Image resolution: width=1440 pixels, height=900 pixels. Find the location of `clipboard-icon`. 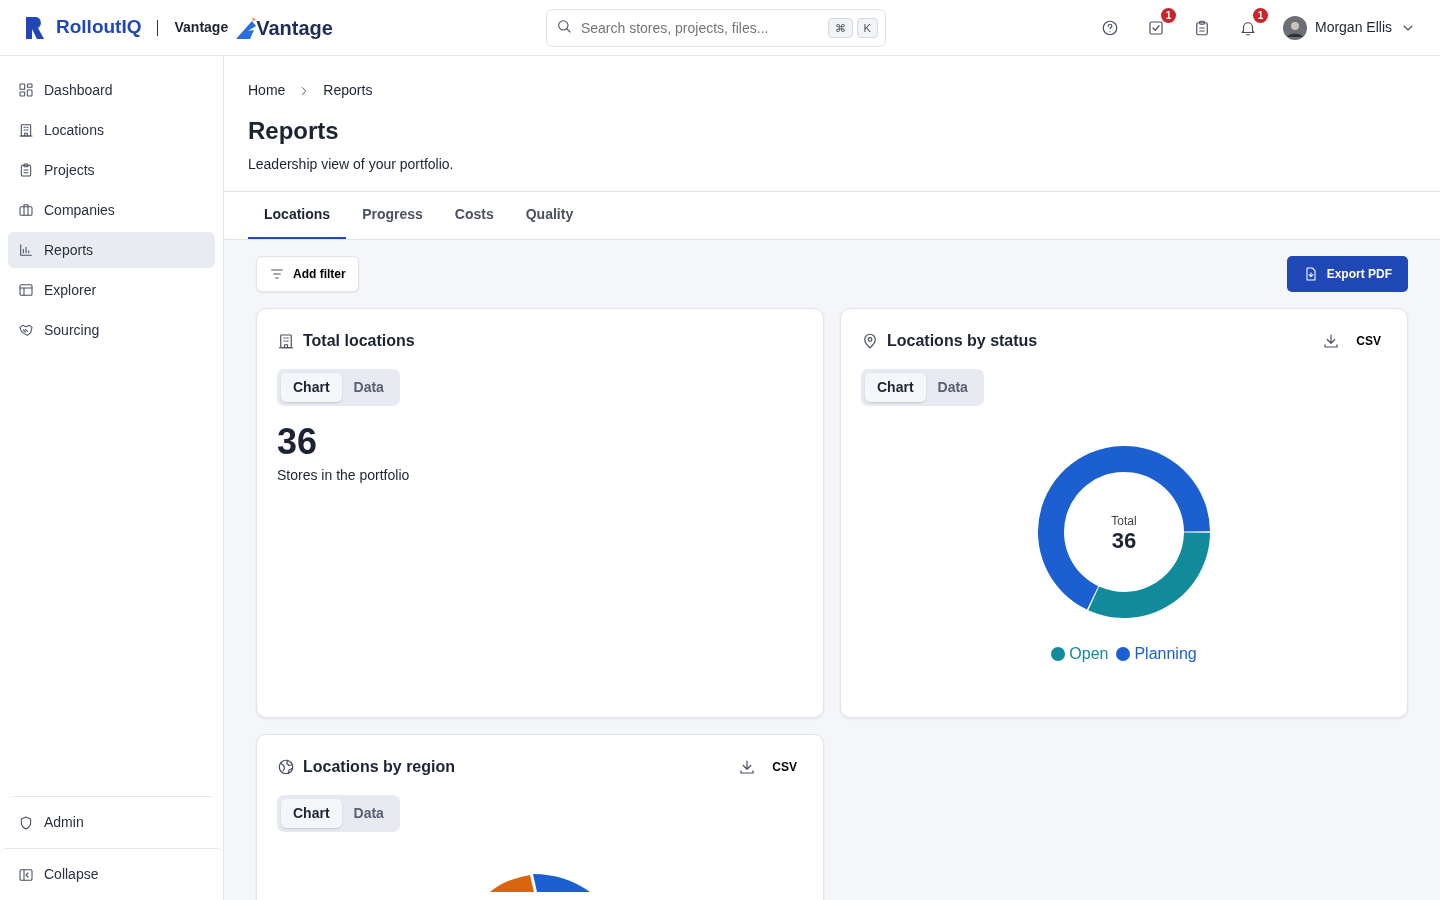

clipboard-icon is located at coordinates (26, 170).